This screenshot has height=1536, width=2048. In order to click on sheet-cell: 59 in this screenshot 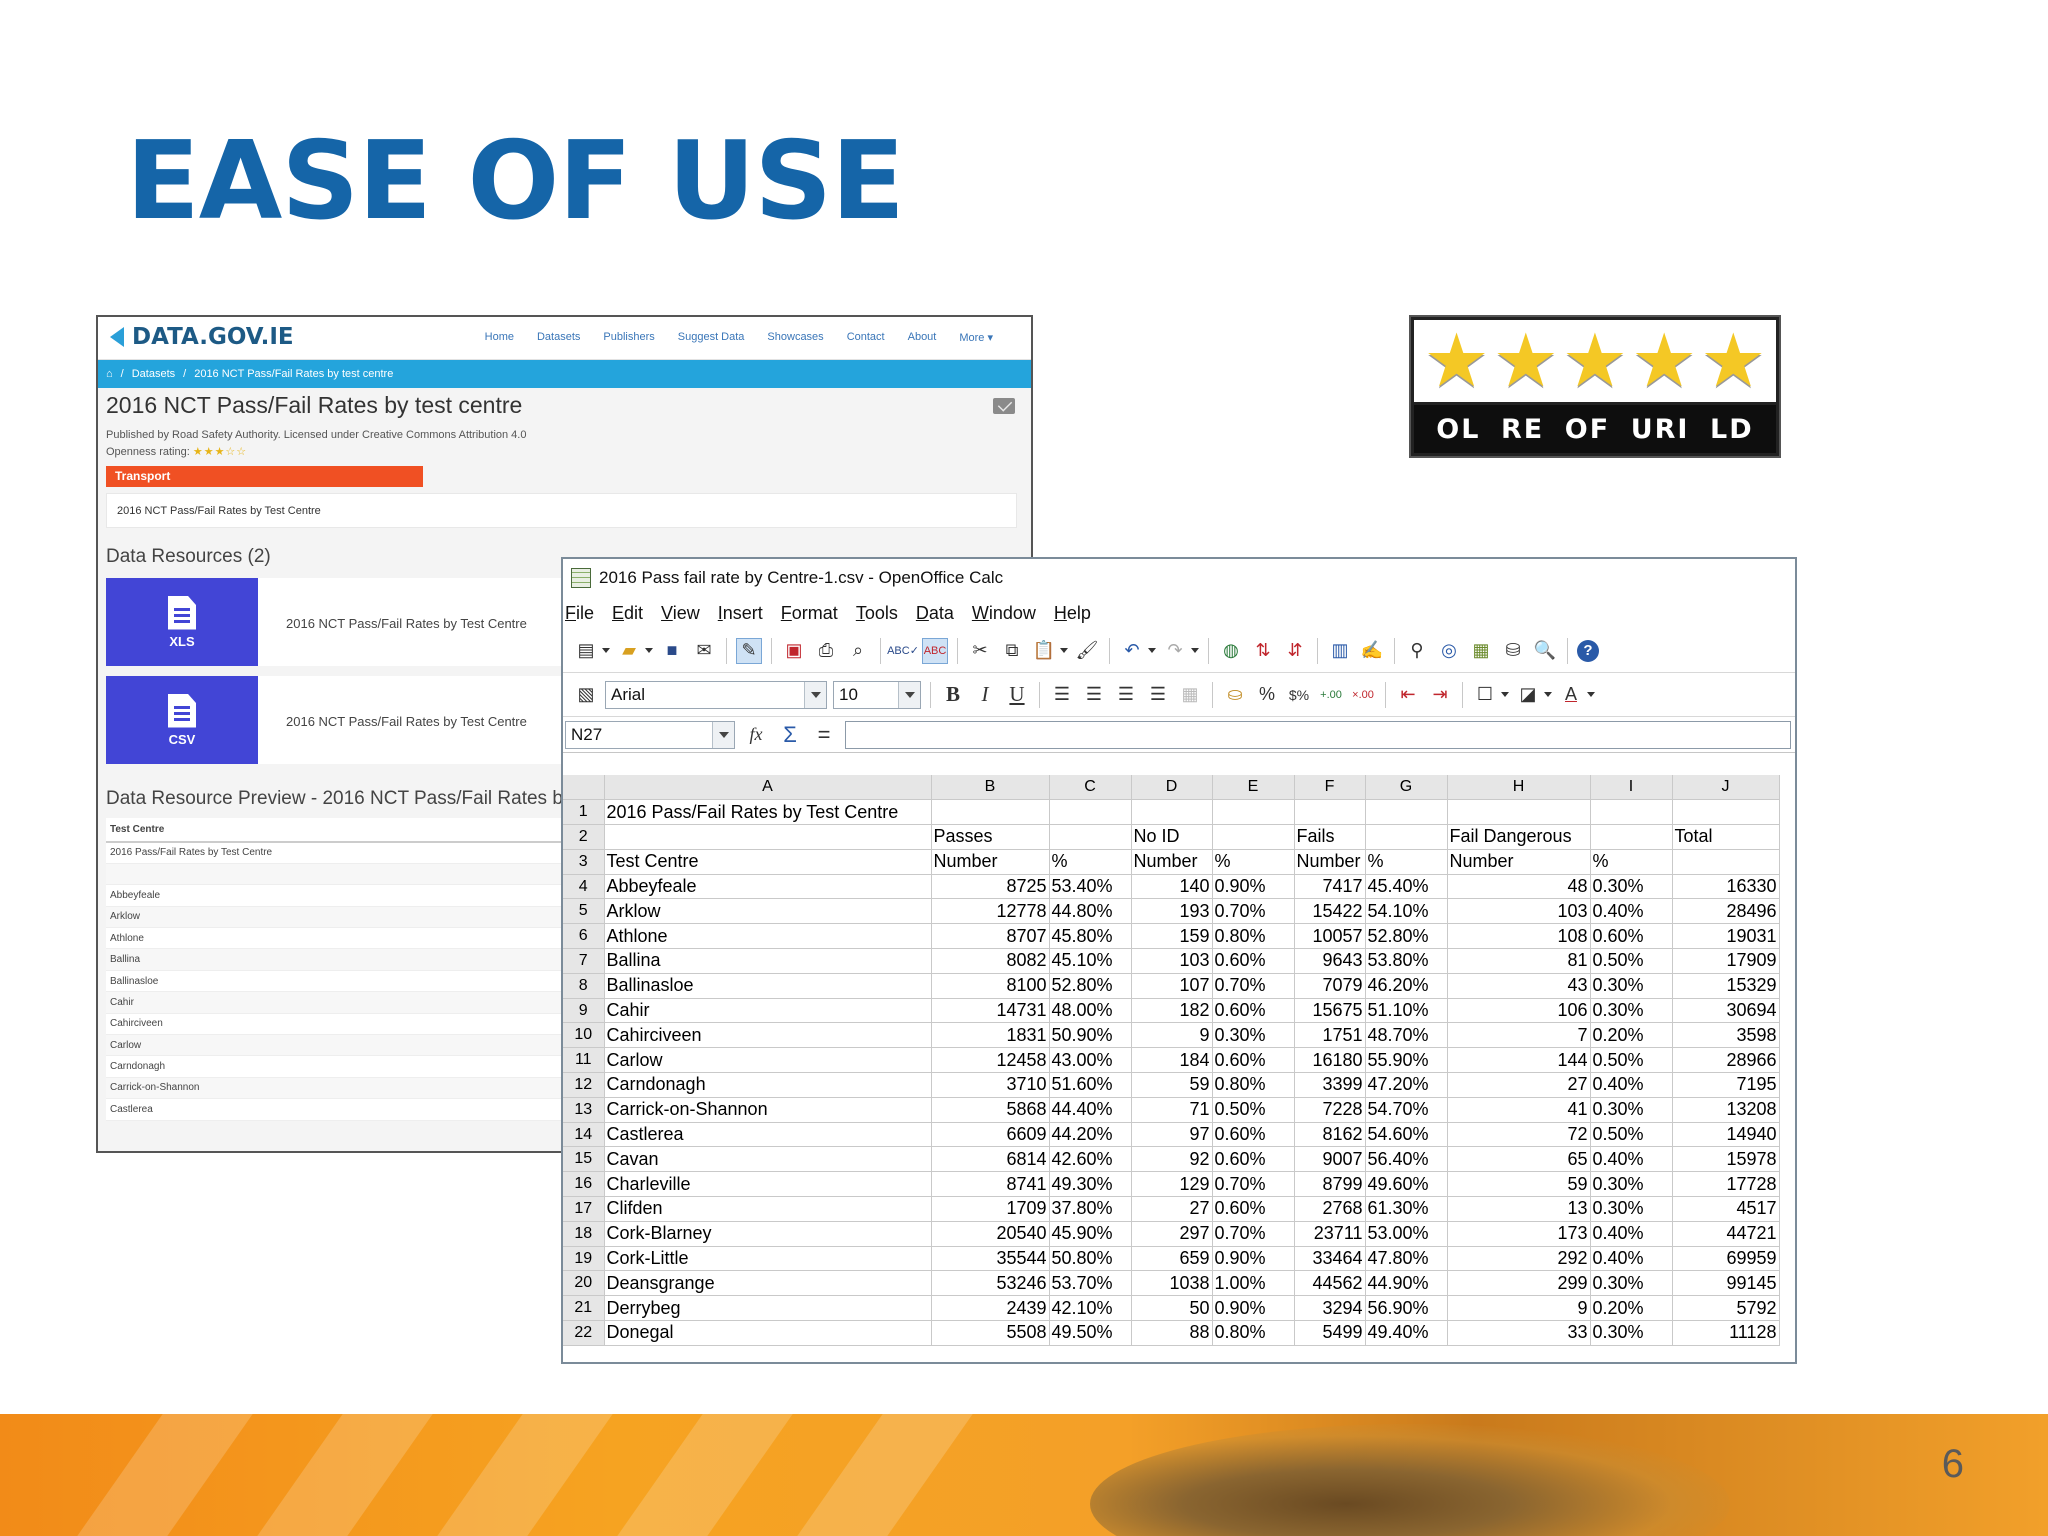, I will do `click(1519, 1184)`.